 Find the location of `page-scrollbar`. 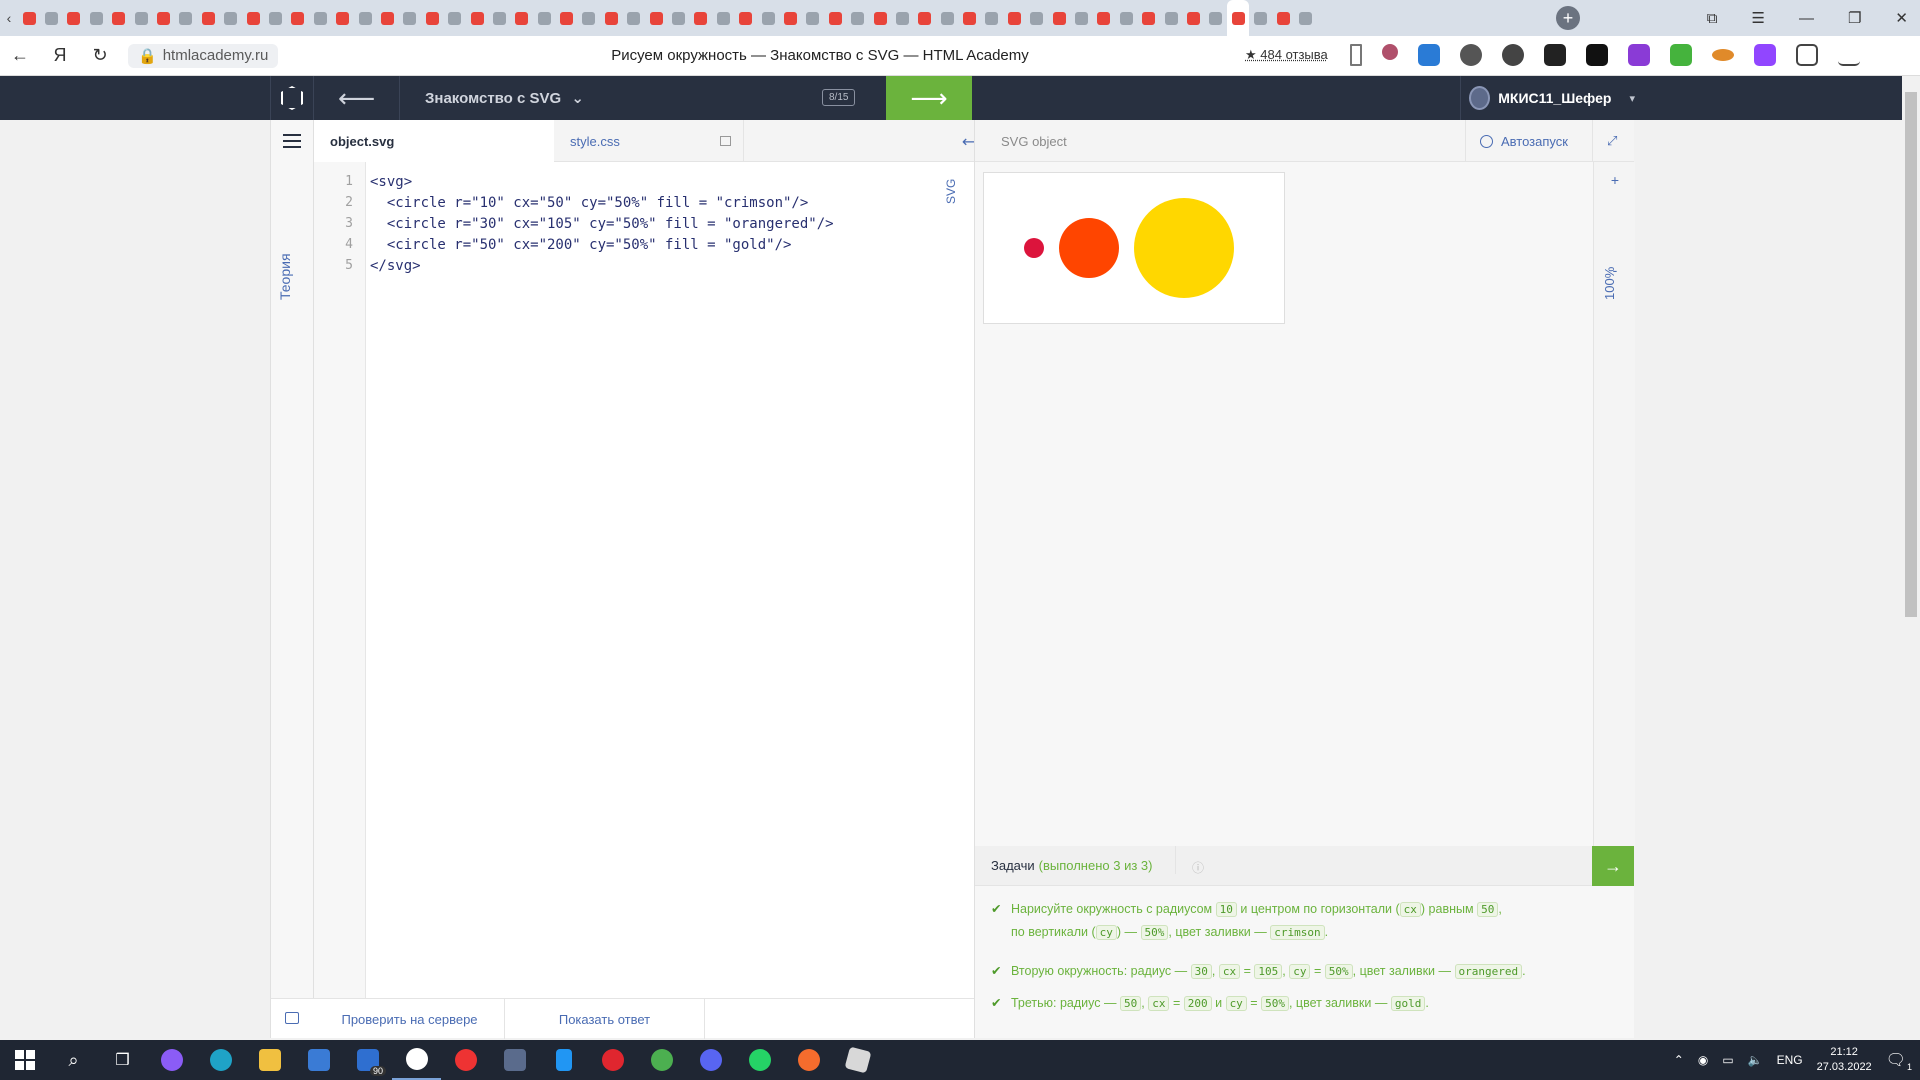

page-scrollbar is located at coordinates (1911, 558).